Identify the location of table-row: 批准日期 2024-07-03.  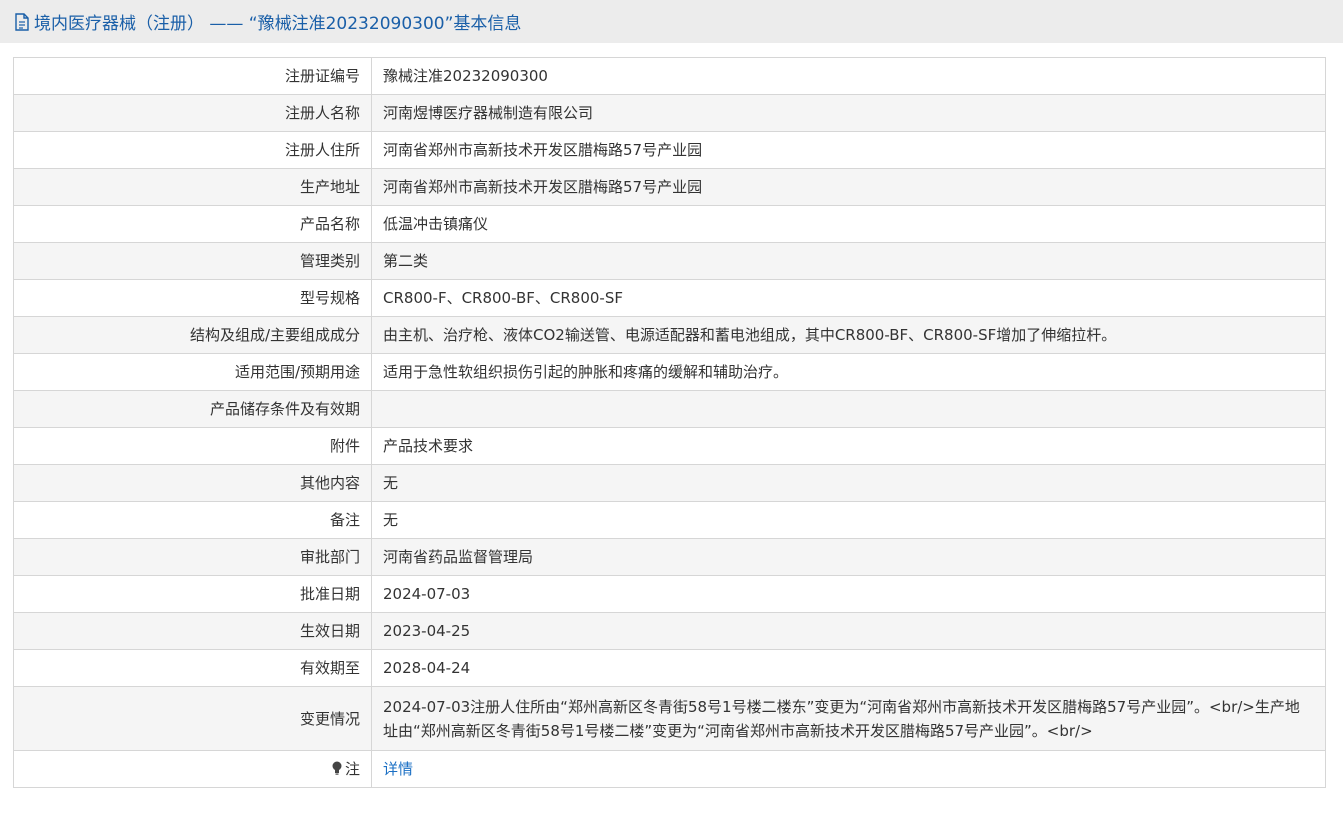
(669, 594).